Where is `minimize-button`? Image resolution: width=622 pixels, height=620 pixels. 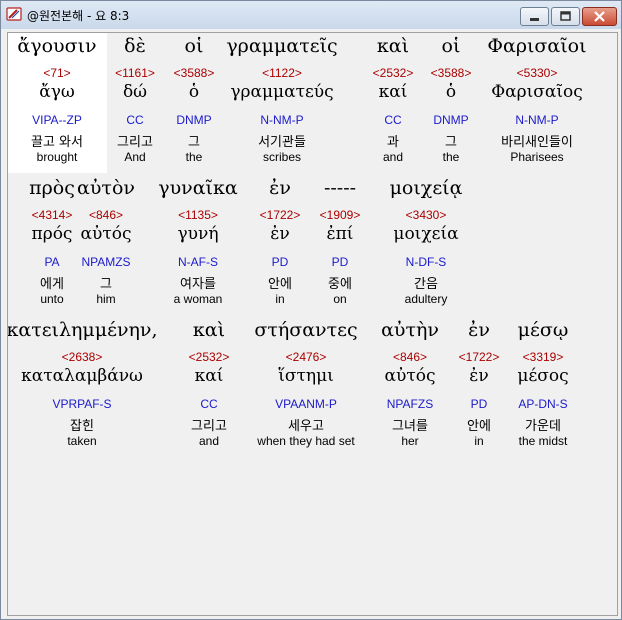 minimize-button is located at coordinates (534, 16).